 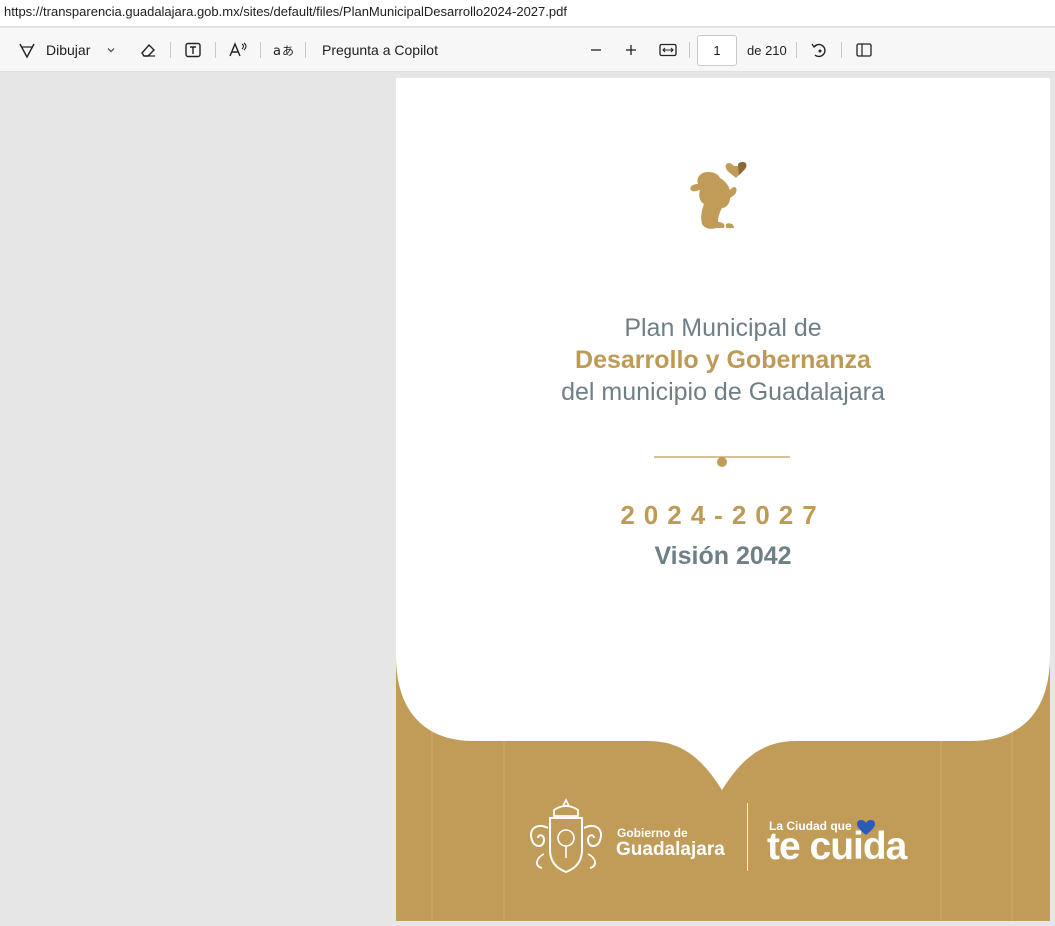 I want to click on gov-label-line-2: Guadalajara, so click(x=670, y=849).